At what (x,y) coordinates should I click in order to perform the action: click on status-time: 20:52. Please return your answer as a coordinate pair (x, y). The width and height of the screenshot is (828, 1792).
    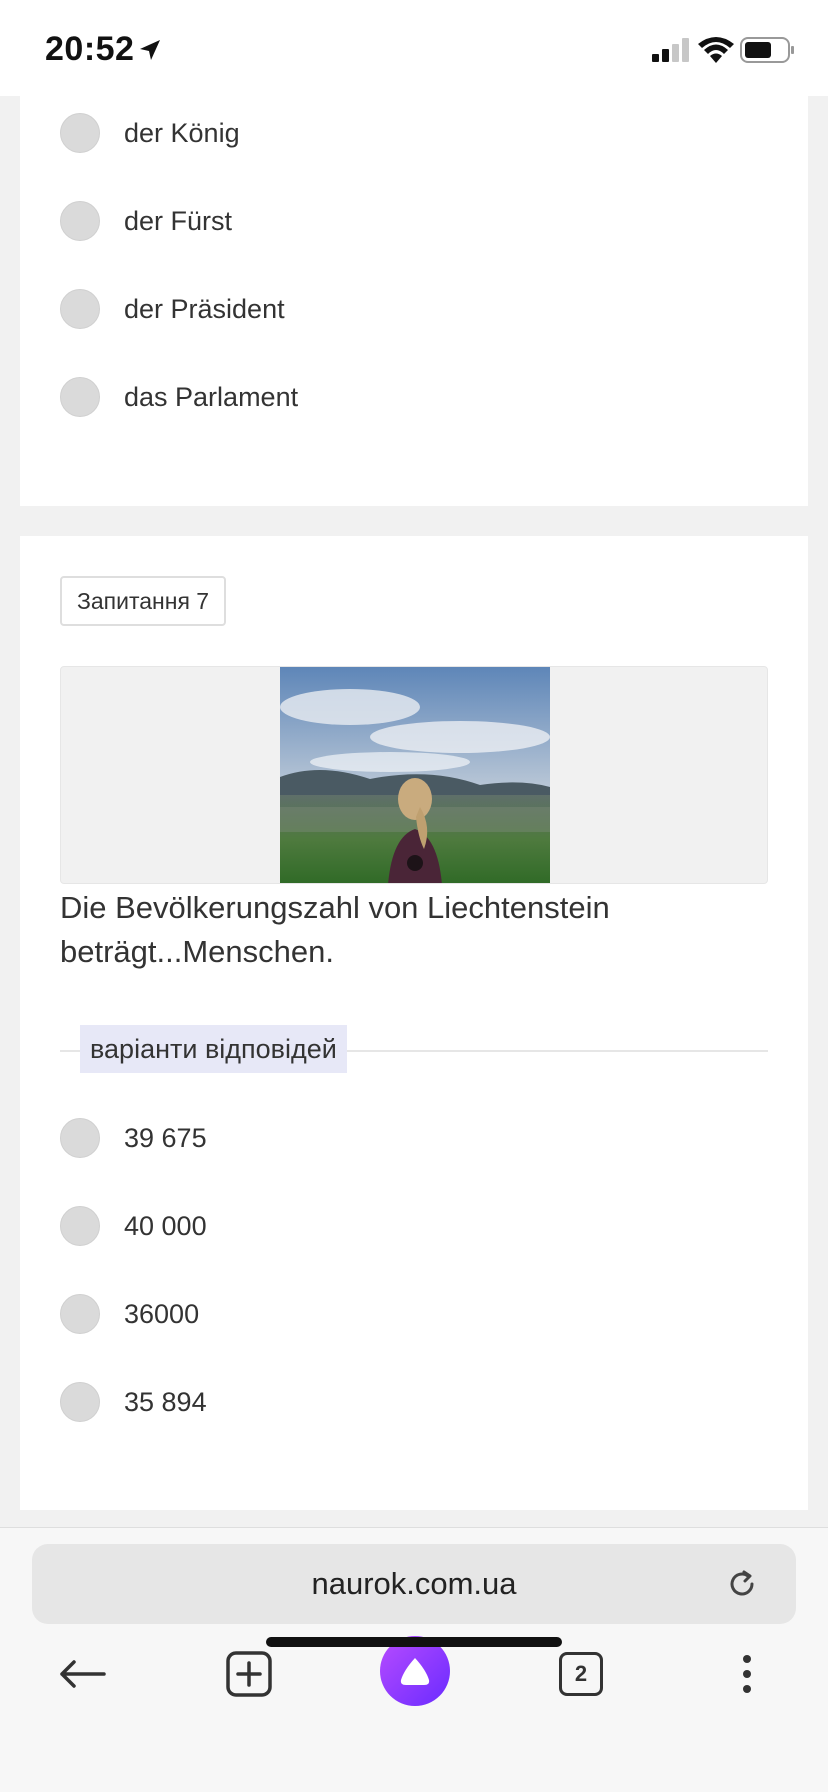
    Looking at the image, I should click on (90, 49).